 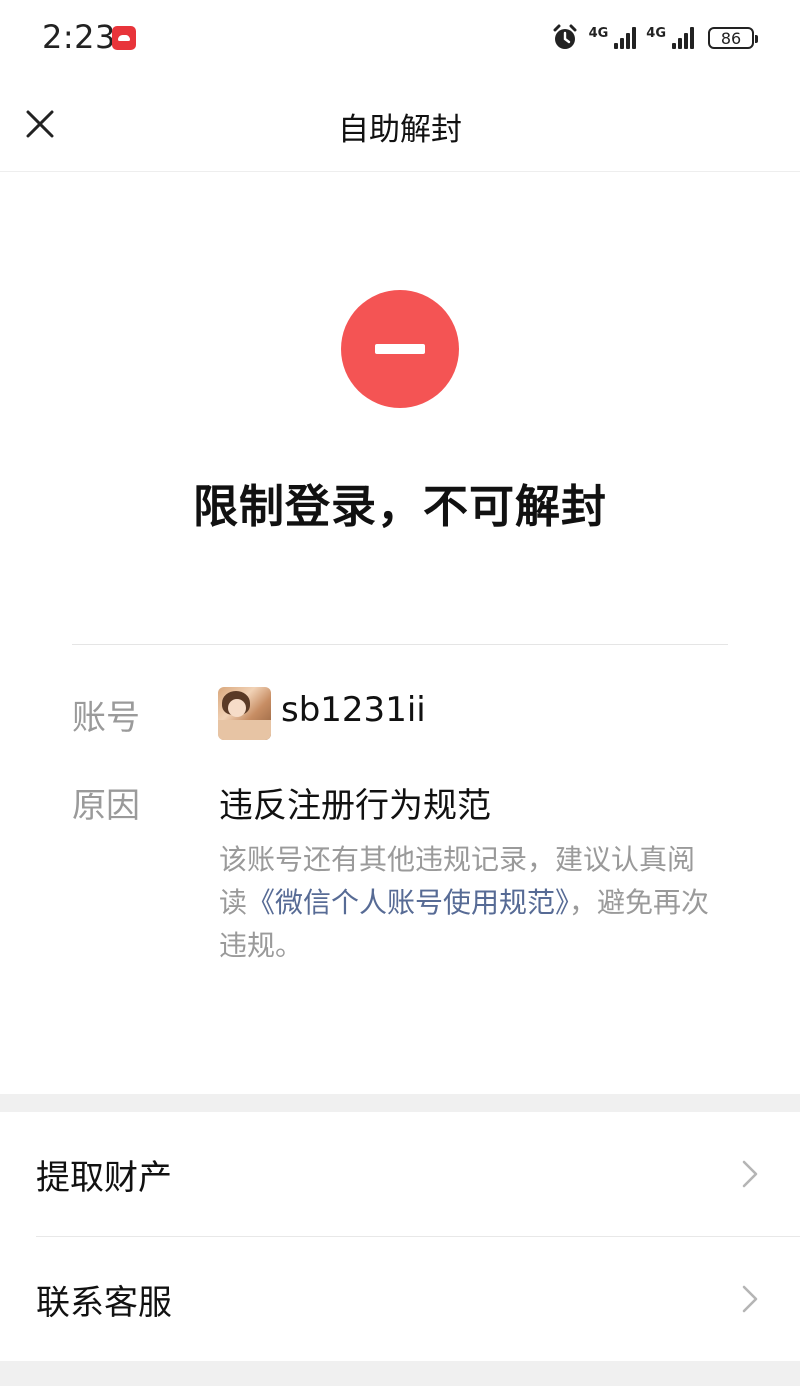 I want to click on section-gap, so click(x=400, y=1103).